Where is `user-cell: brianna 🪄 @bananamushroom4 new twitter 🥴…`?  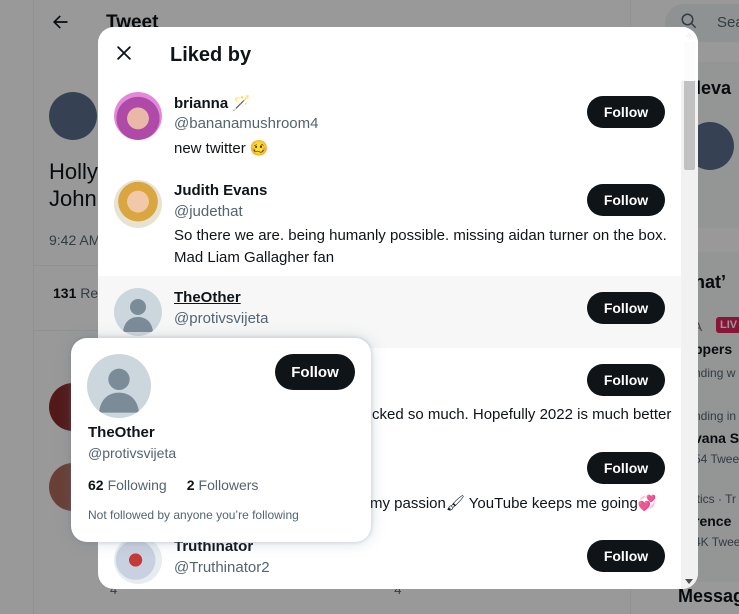 user-cell: brianna 🪄 @bananamushroom4 new twitter 🥴… is located at coordinates (389, 125).